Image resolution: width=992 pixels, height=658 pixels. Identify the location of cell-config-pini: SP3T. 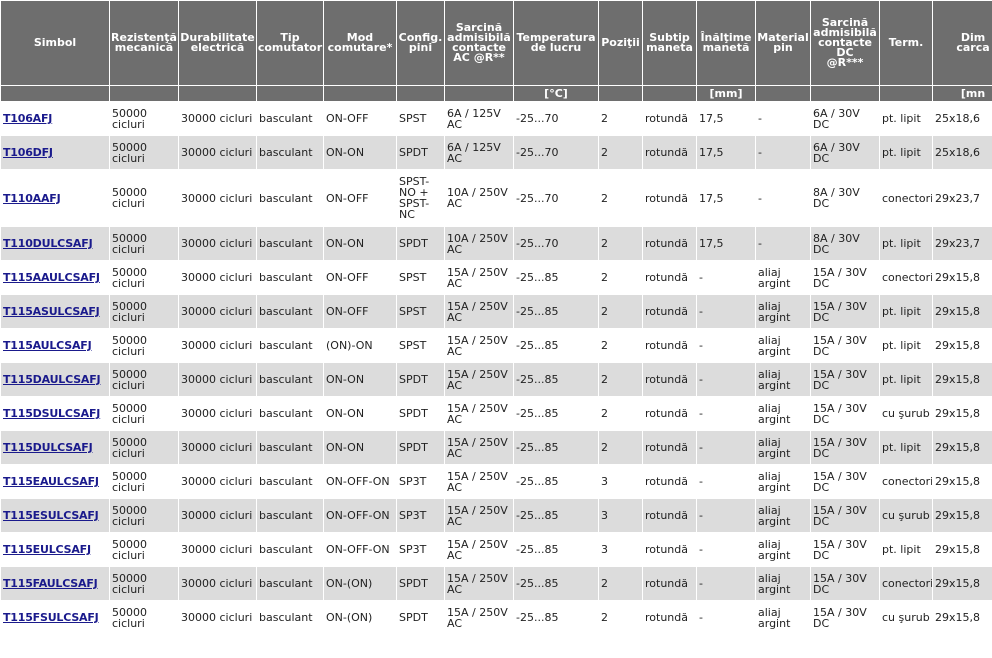
(420, 515).